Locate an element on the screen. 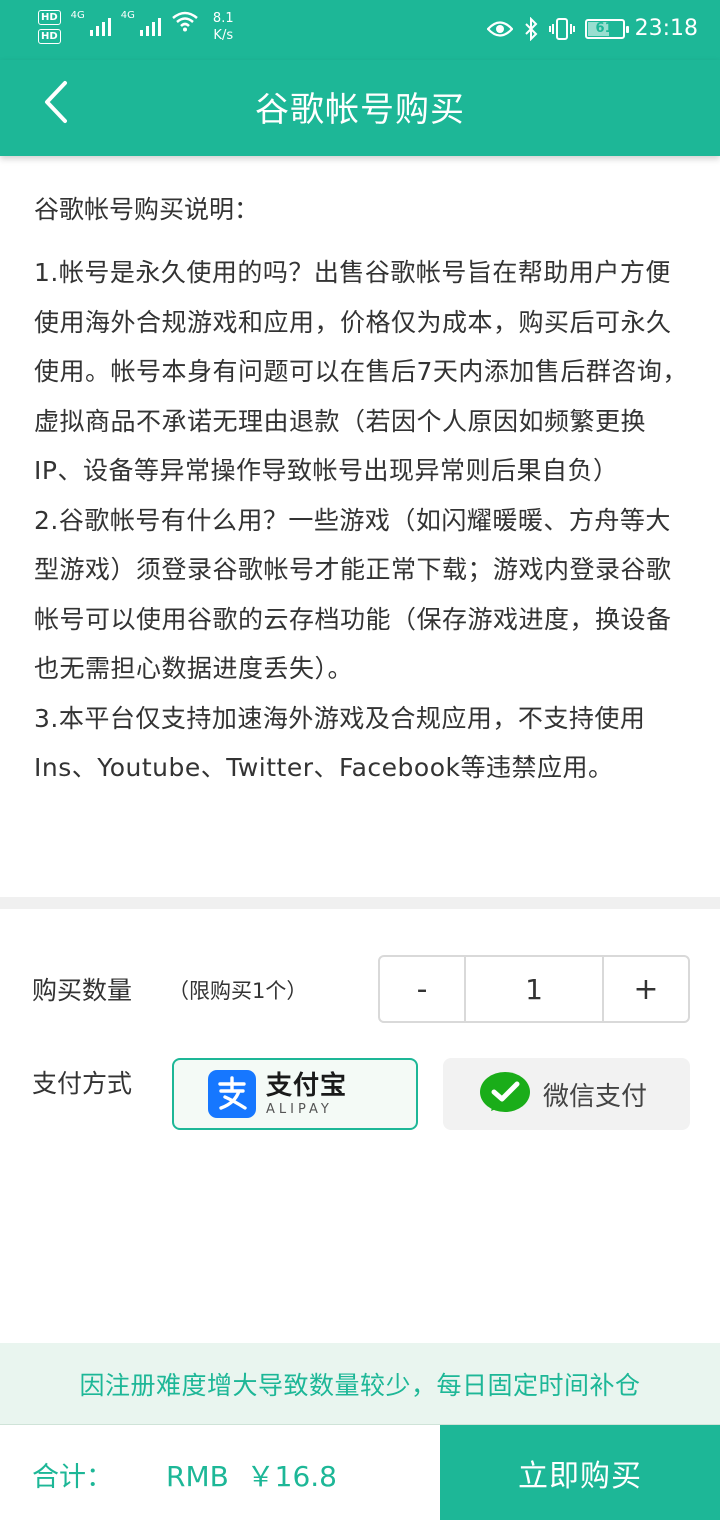 The image size is (720, 1520). section-divider is located at coordinates (360, 903).